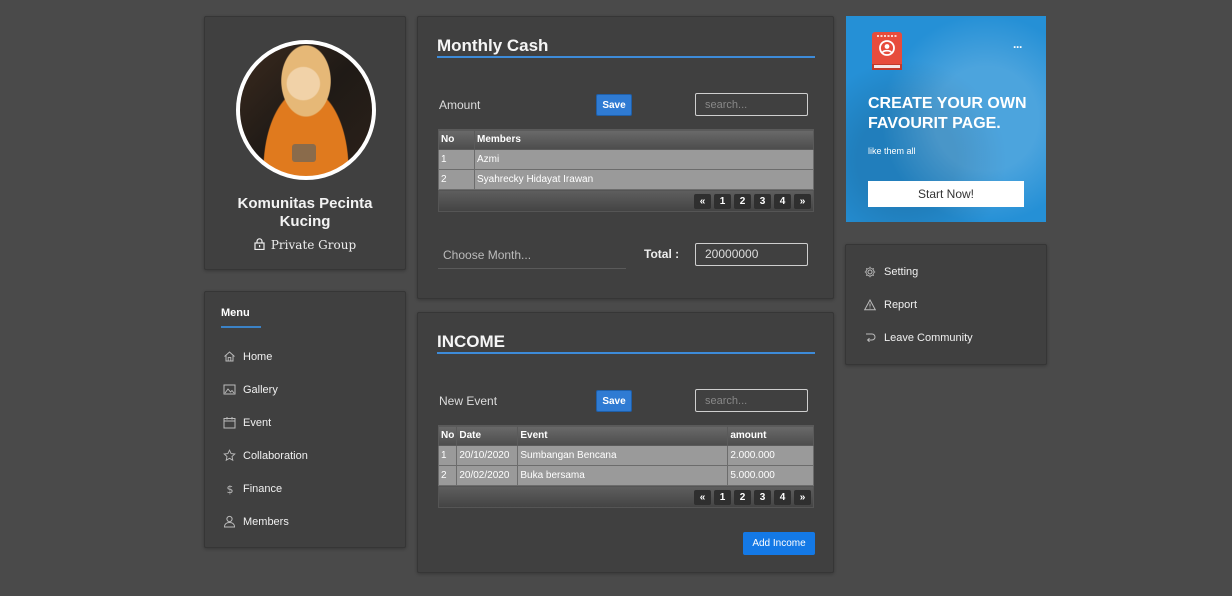 The image size is (1232, 596). Describe the element at coordinates (901, 305) in the screenshot. I see `report-label: Report` at that location.